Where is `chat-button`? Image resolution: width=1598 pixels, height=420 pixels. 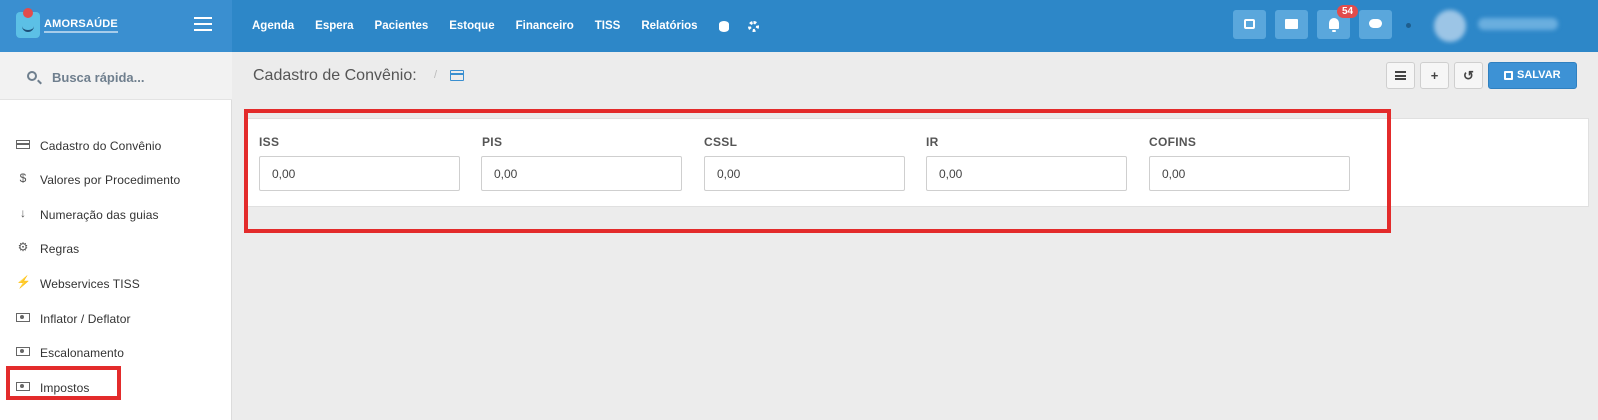 chat-button is located at coordinates (1375, 24).